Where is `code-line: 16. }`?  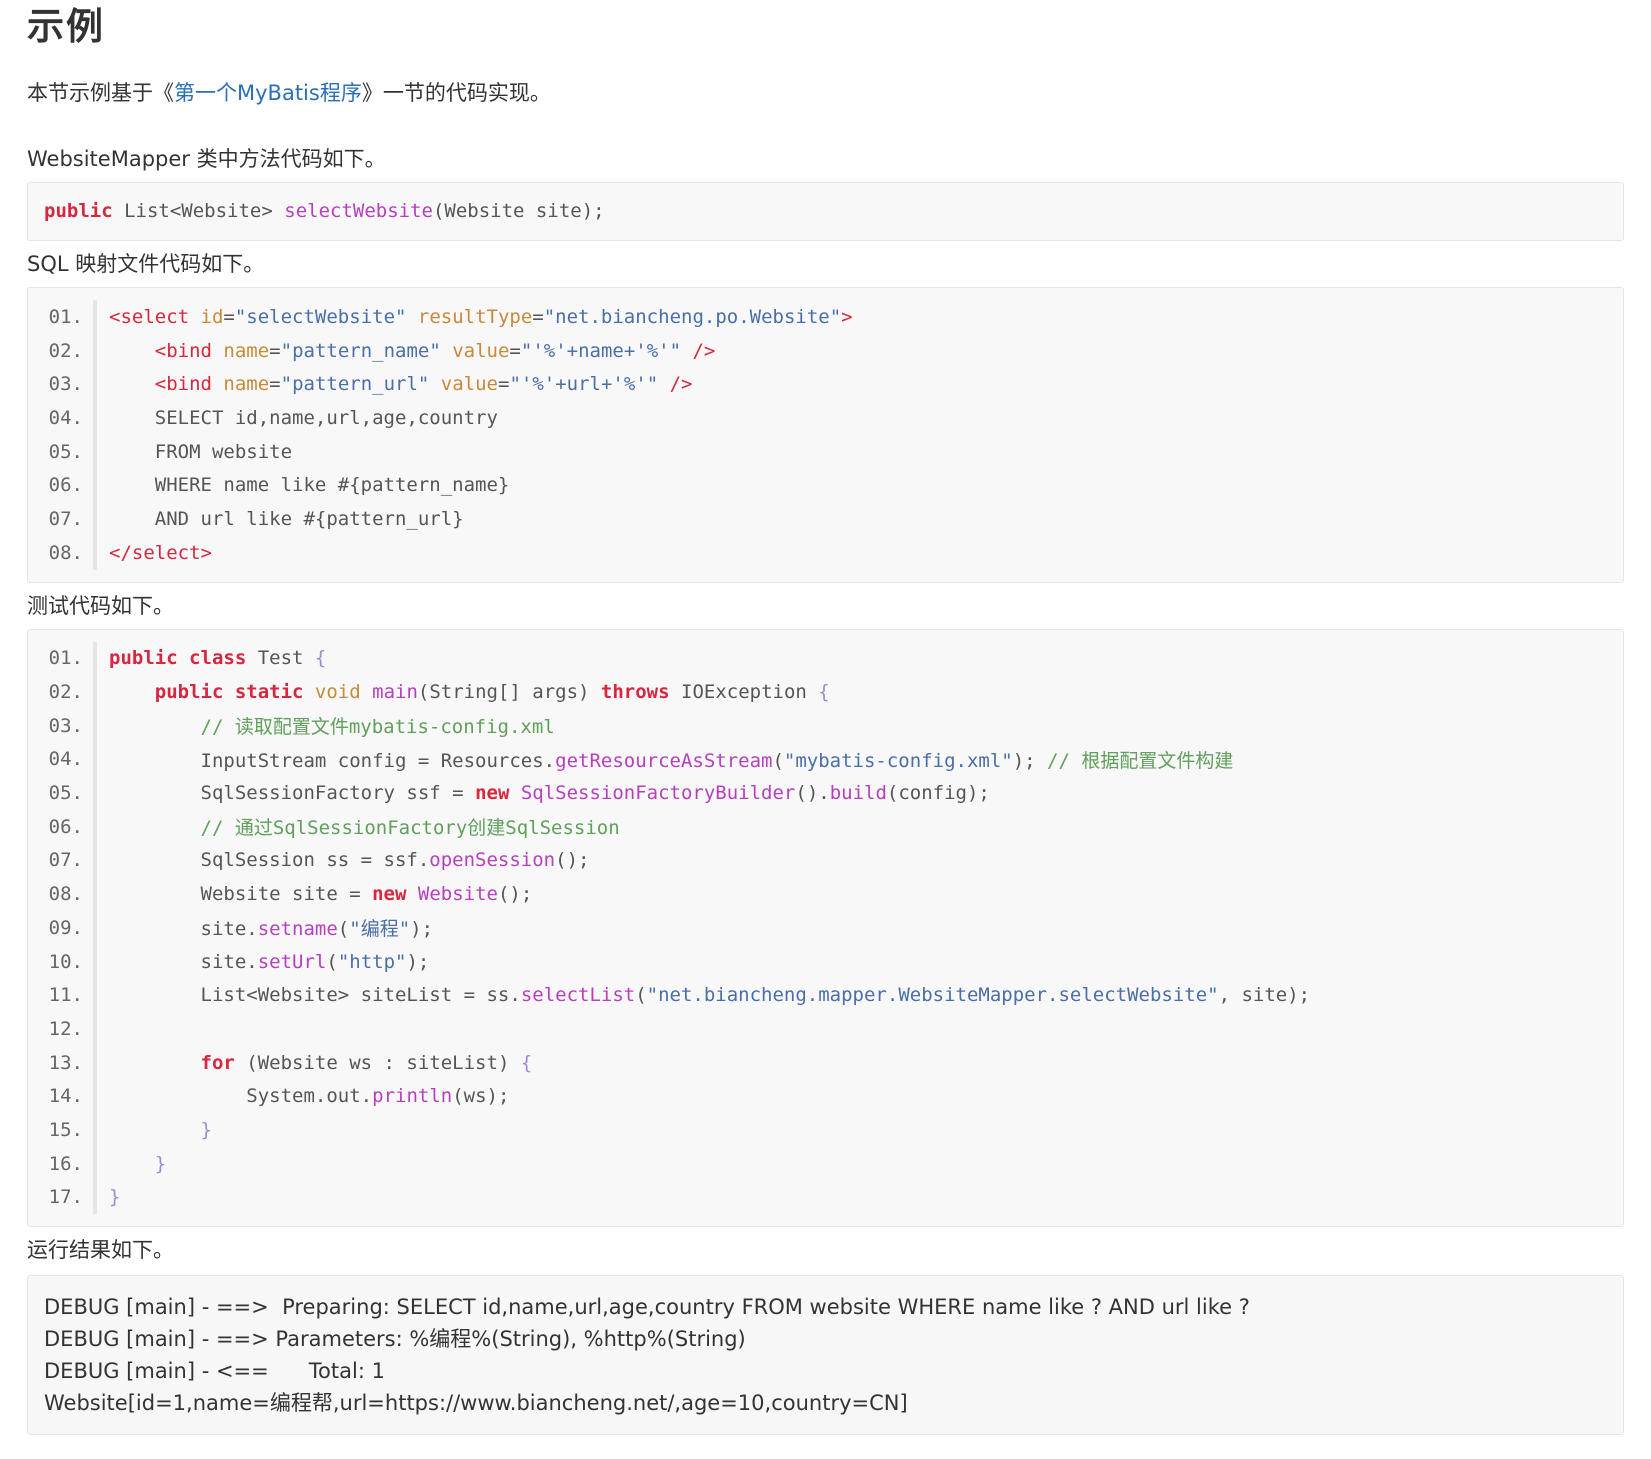 code-line: 16. } is located at coordinates (825, 1163).